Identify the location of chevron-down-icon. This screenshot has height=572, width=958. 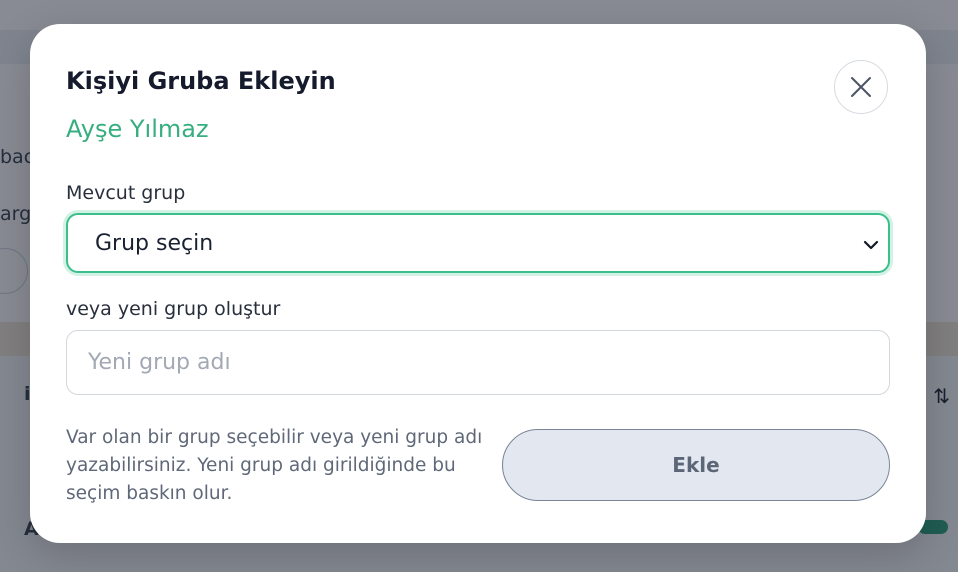
(871, 245).